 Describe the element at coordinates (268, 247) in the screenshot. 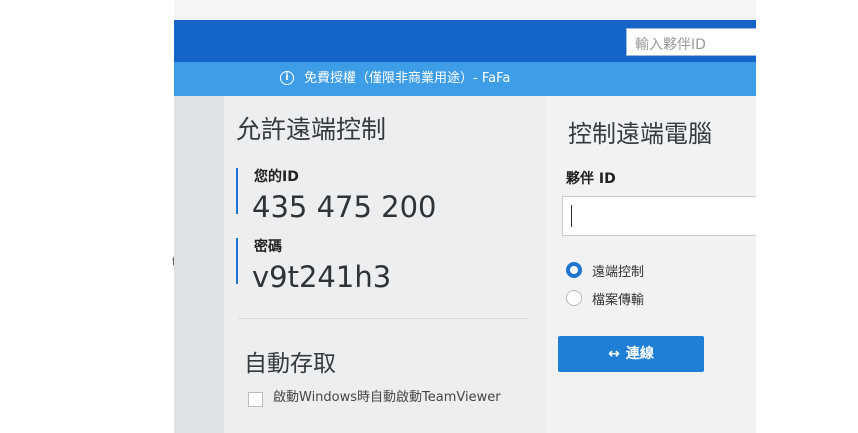

I see `password-label: 密碼` at that location.